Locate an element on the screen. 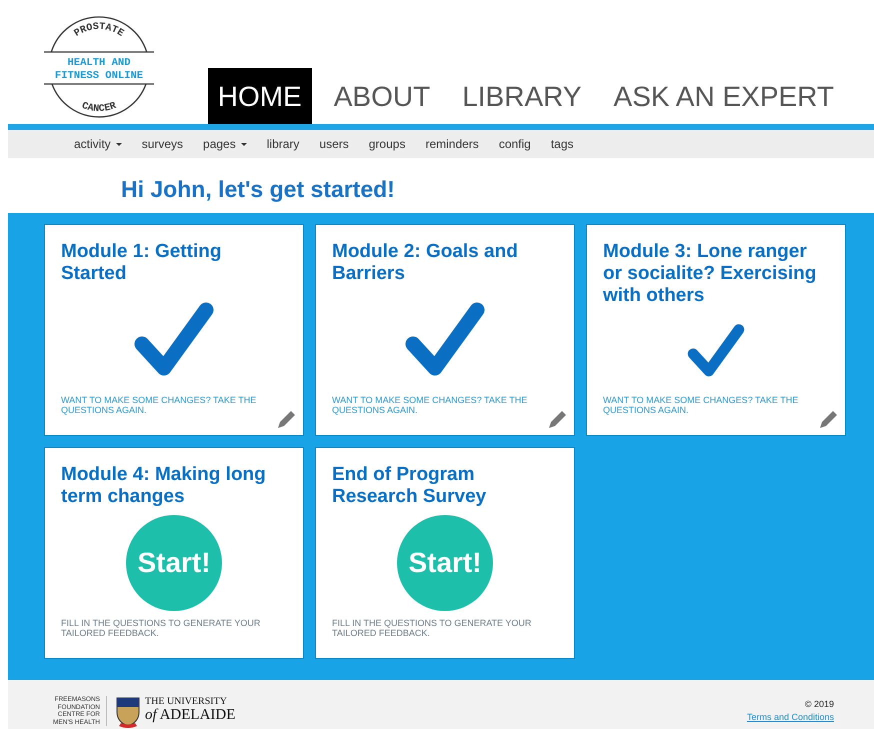 The image size is (874, 729). menu-link: users is located at coordinates (334, 144).